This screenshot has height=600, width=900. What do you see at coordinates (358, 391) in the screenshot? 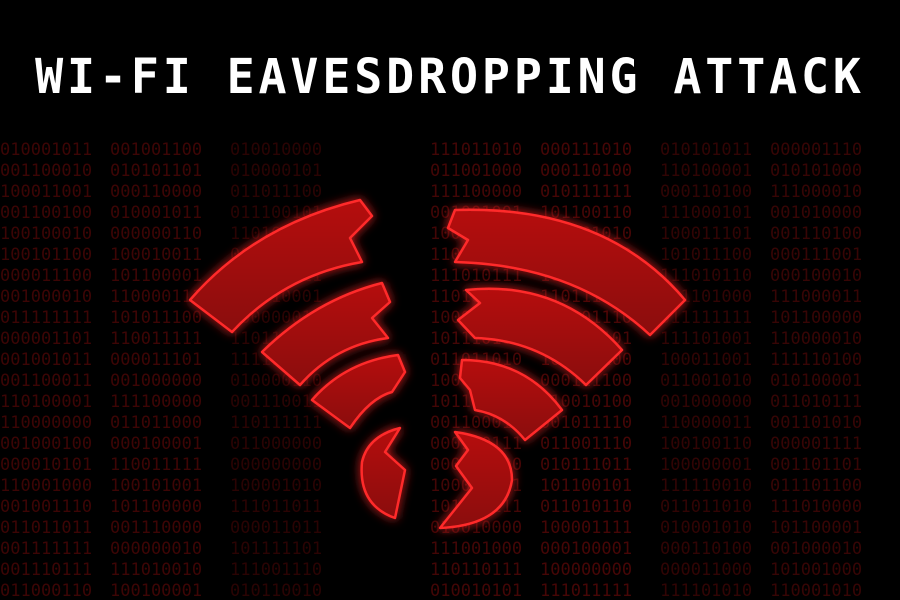
I see `wifi-arc-inner-left` at bounding box center [358, 391].